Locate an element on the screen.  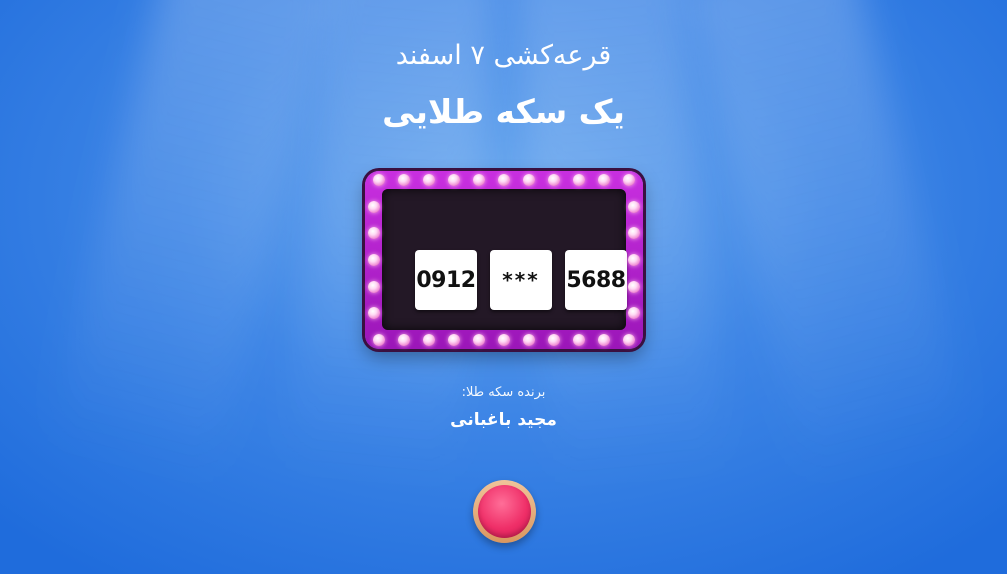
digit-box-suffix: 5688 is located at coordinates (596, 280).